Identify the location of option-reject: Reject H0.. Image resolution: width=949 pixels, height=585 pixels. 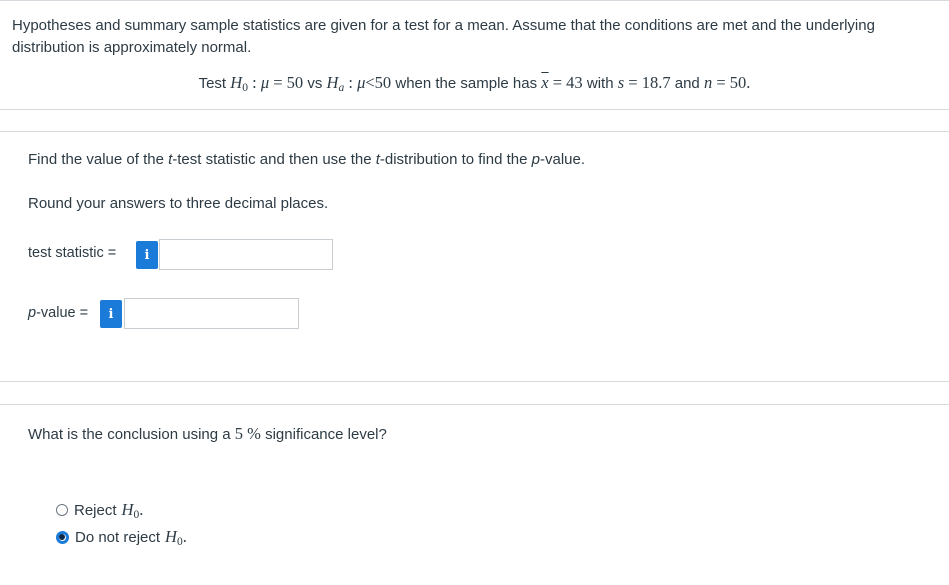
(99, 510).